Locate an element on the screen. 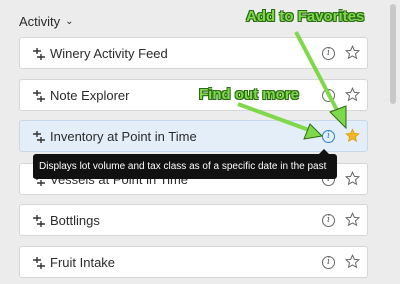 This screenshot has width=400, height=284. card-label: Fruit Intake is located at coordinates (83, 262).